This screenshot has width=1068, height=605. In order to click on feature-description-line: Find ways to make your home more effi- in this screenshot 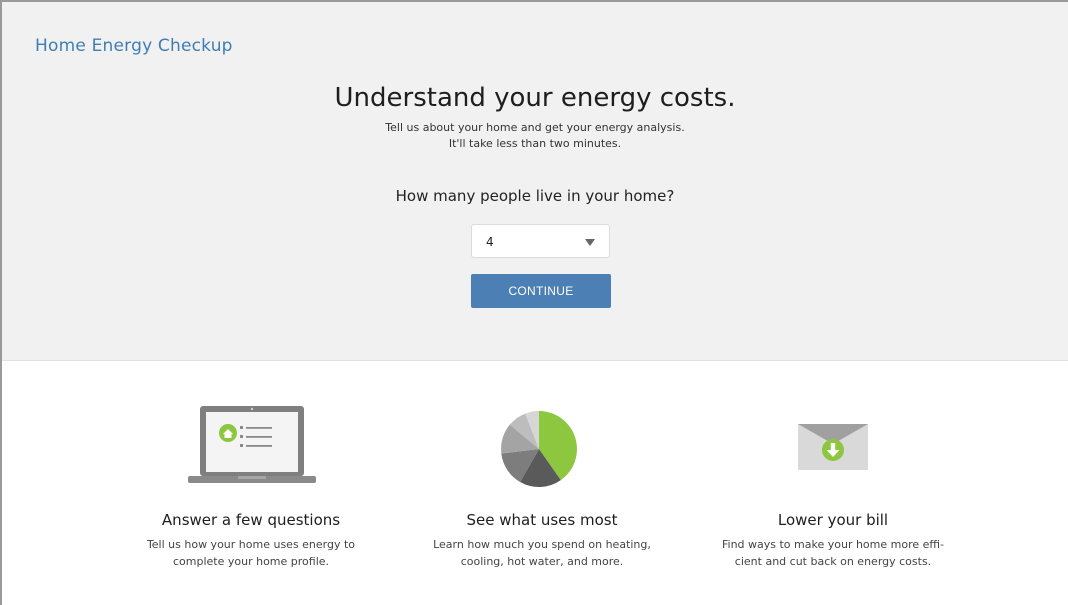, I will do `click(833, 544)`.